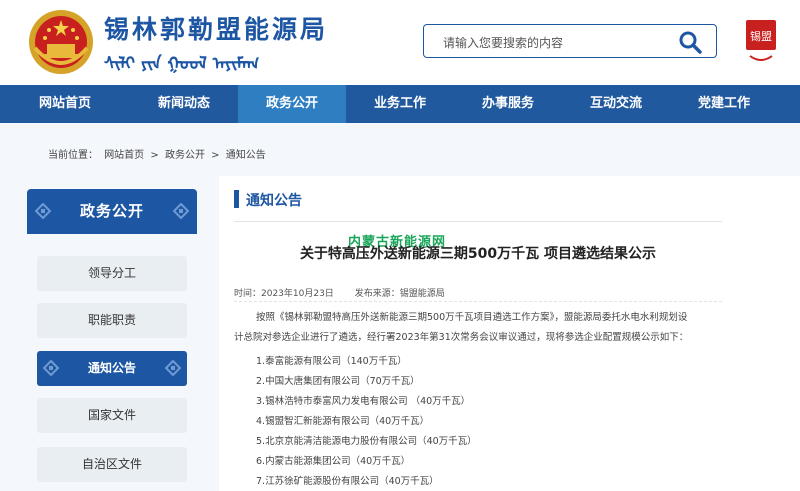 The image size is (800, 491). I want to click on nav-item-government-affairs: 政务公开, so click(292, 104).